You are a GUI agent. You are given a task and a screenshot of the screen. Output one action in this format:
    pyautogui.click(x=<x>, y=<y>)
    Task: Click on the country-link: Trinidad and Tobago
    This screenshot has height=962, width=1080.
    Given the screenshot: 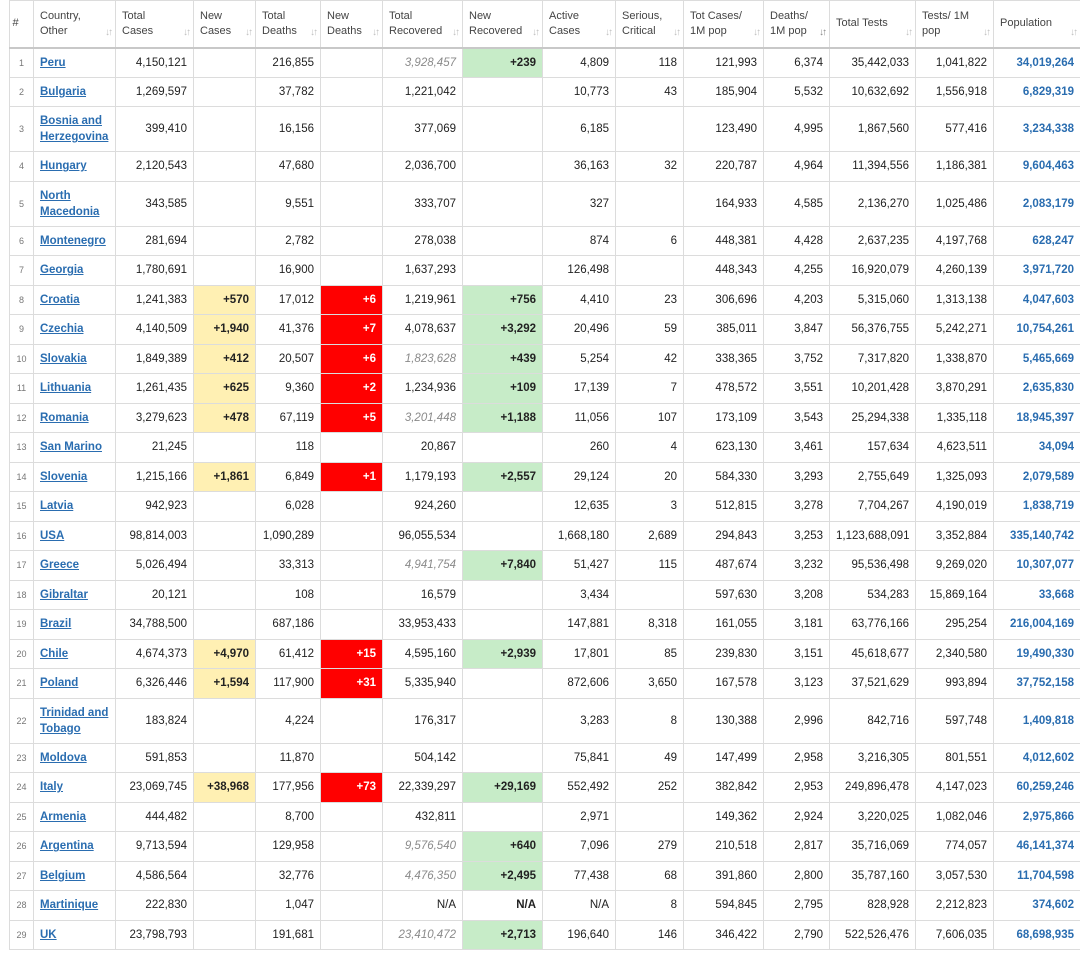 What is the action you would take?
    pyautogui.click(x=74, y=721)
    